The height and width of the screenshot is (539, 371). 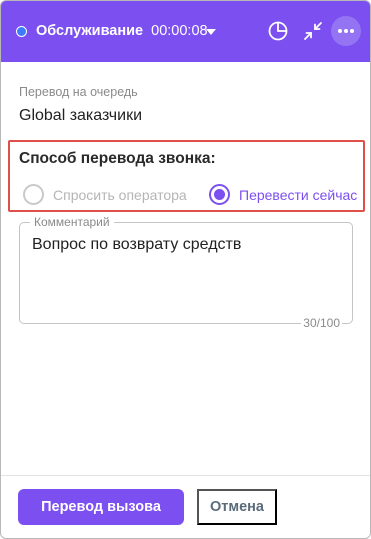 What do you see at coordinates (81, 115) in the screenshot?
I see `queue-value: Global заказчики` at bounding box center [81, 115].